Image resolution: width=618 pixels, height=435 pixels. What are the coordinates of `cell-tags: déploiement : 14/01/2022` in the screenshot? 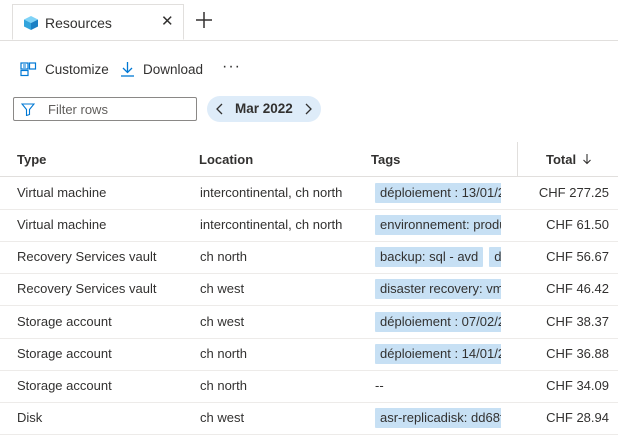 It's located at (438, 353).